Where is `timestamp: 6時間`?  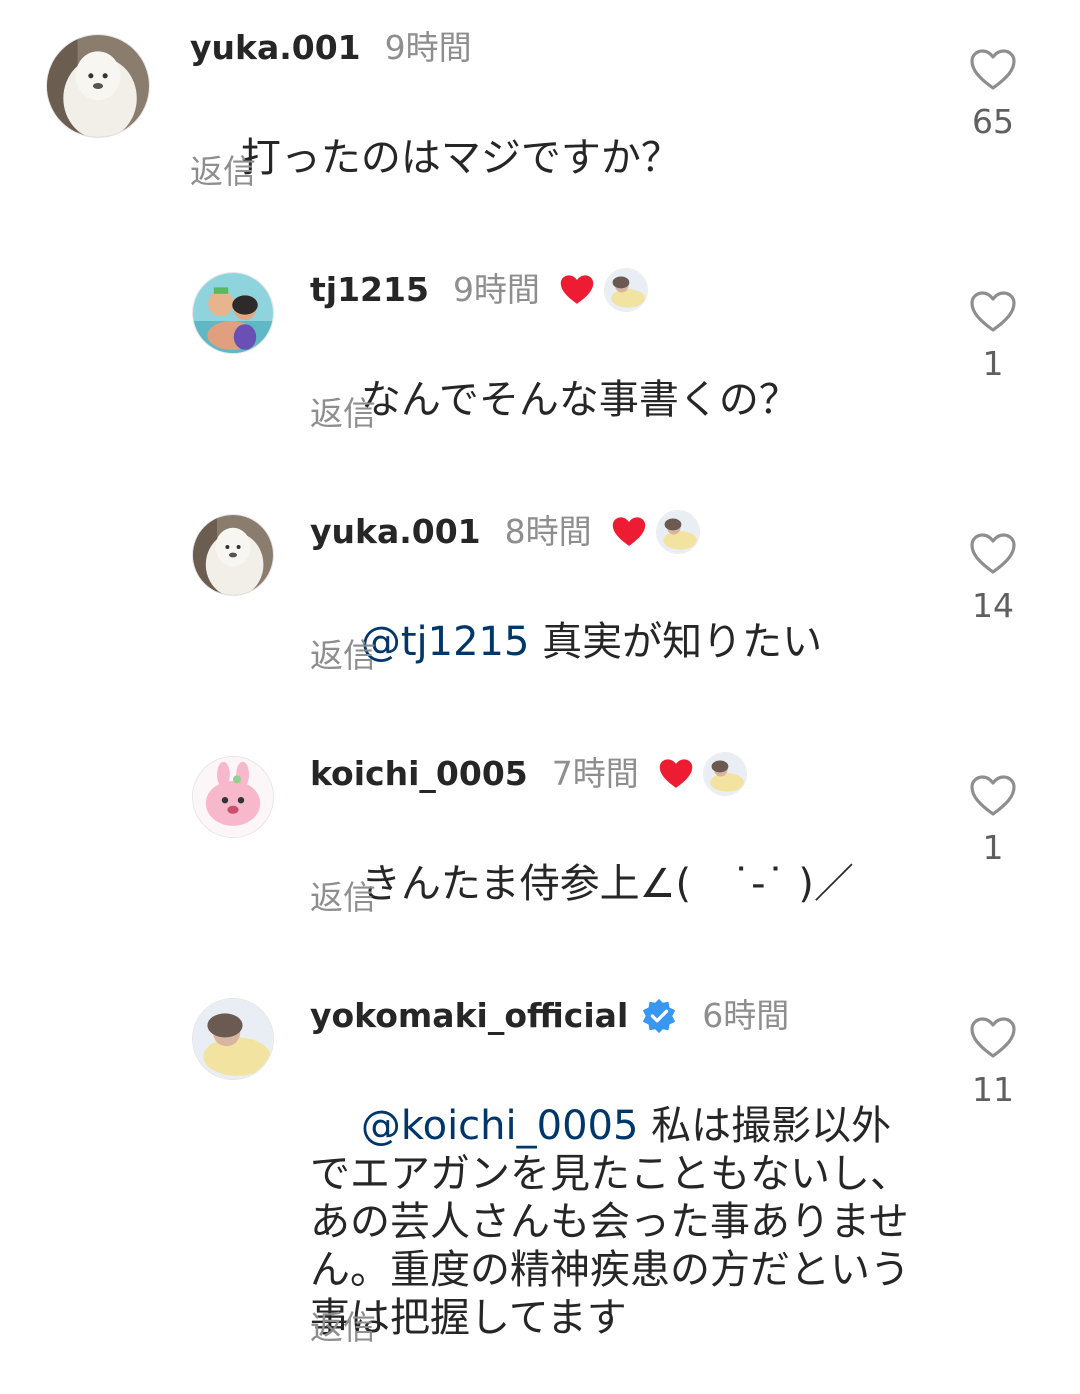 timestamp: 6時間 is located at coordinates (746, 1015).